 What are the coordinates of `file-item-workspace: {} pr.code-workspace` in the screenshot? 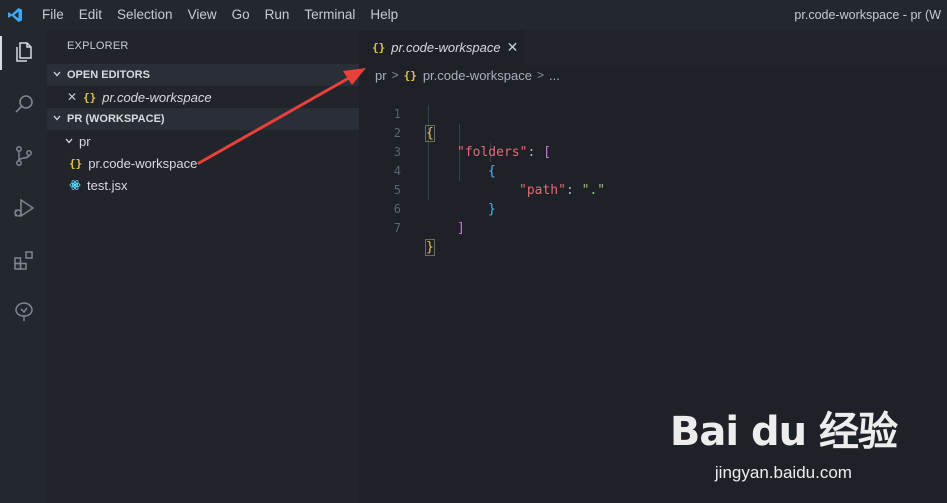 It's located at (203, 163).